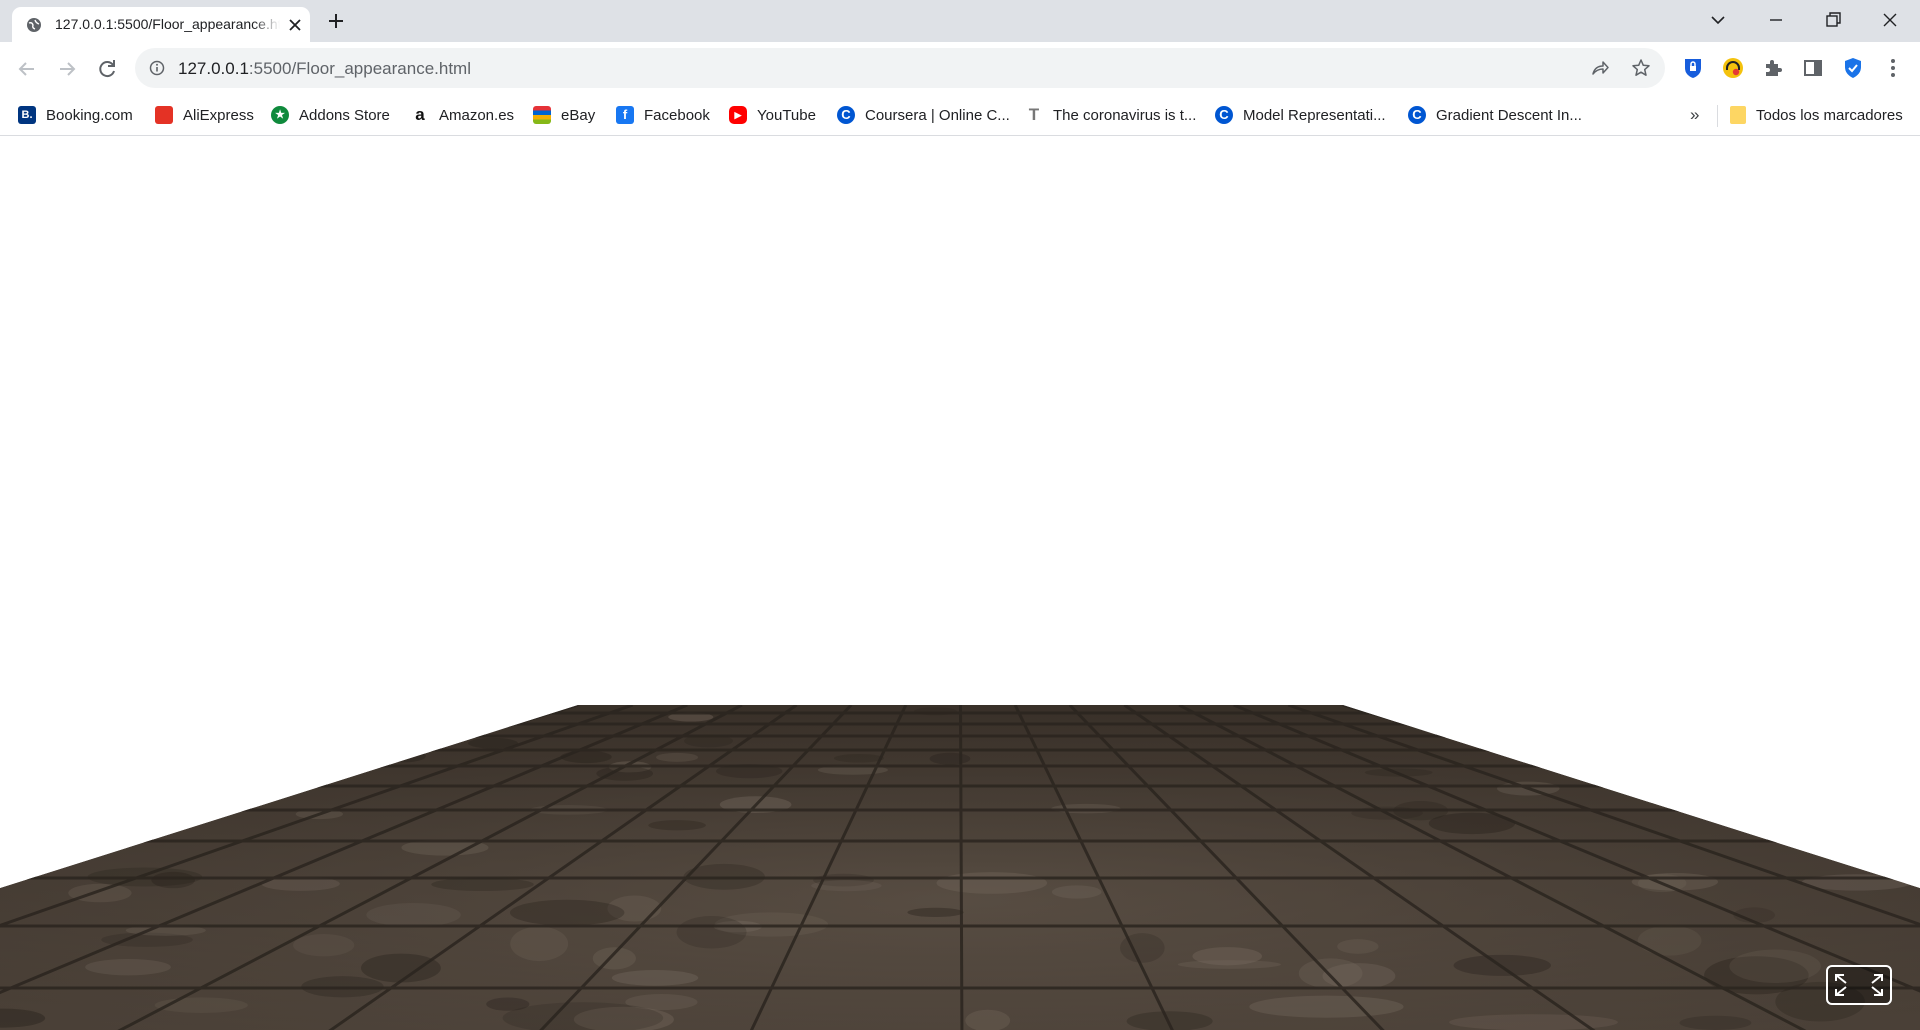 The height and width of the screenshot is (1030, 1920). What do you see at coordinates (1893, 68) in the screenshot?
I see `more-menu-icon` at bounding box center [1893, 68].